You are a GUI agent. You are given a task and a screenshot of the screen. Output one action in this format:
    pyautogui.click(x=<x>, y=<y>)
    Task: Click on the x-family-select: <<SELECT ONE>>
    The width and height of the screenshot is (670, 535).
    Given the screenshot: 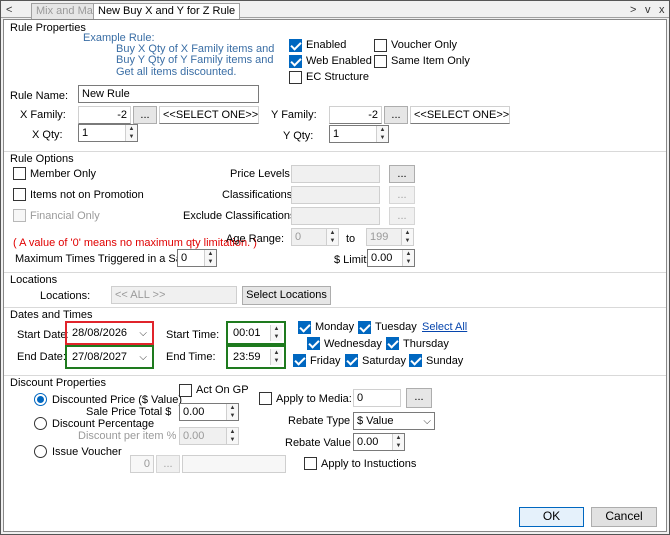 What is the action you would take?
    pyautogui.click(x=209, y=115)
    